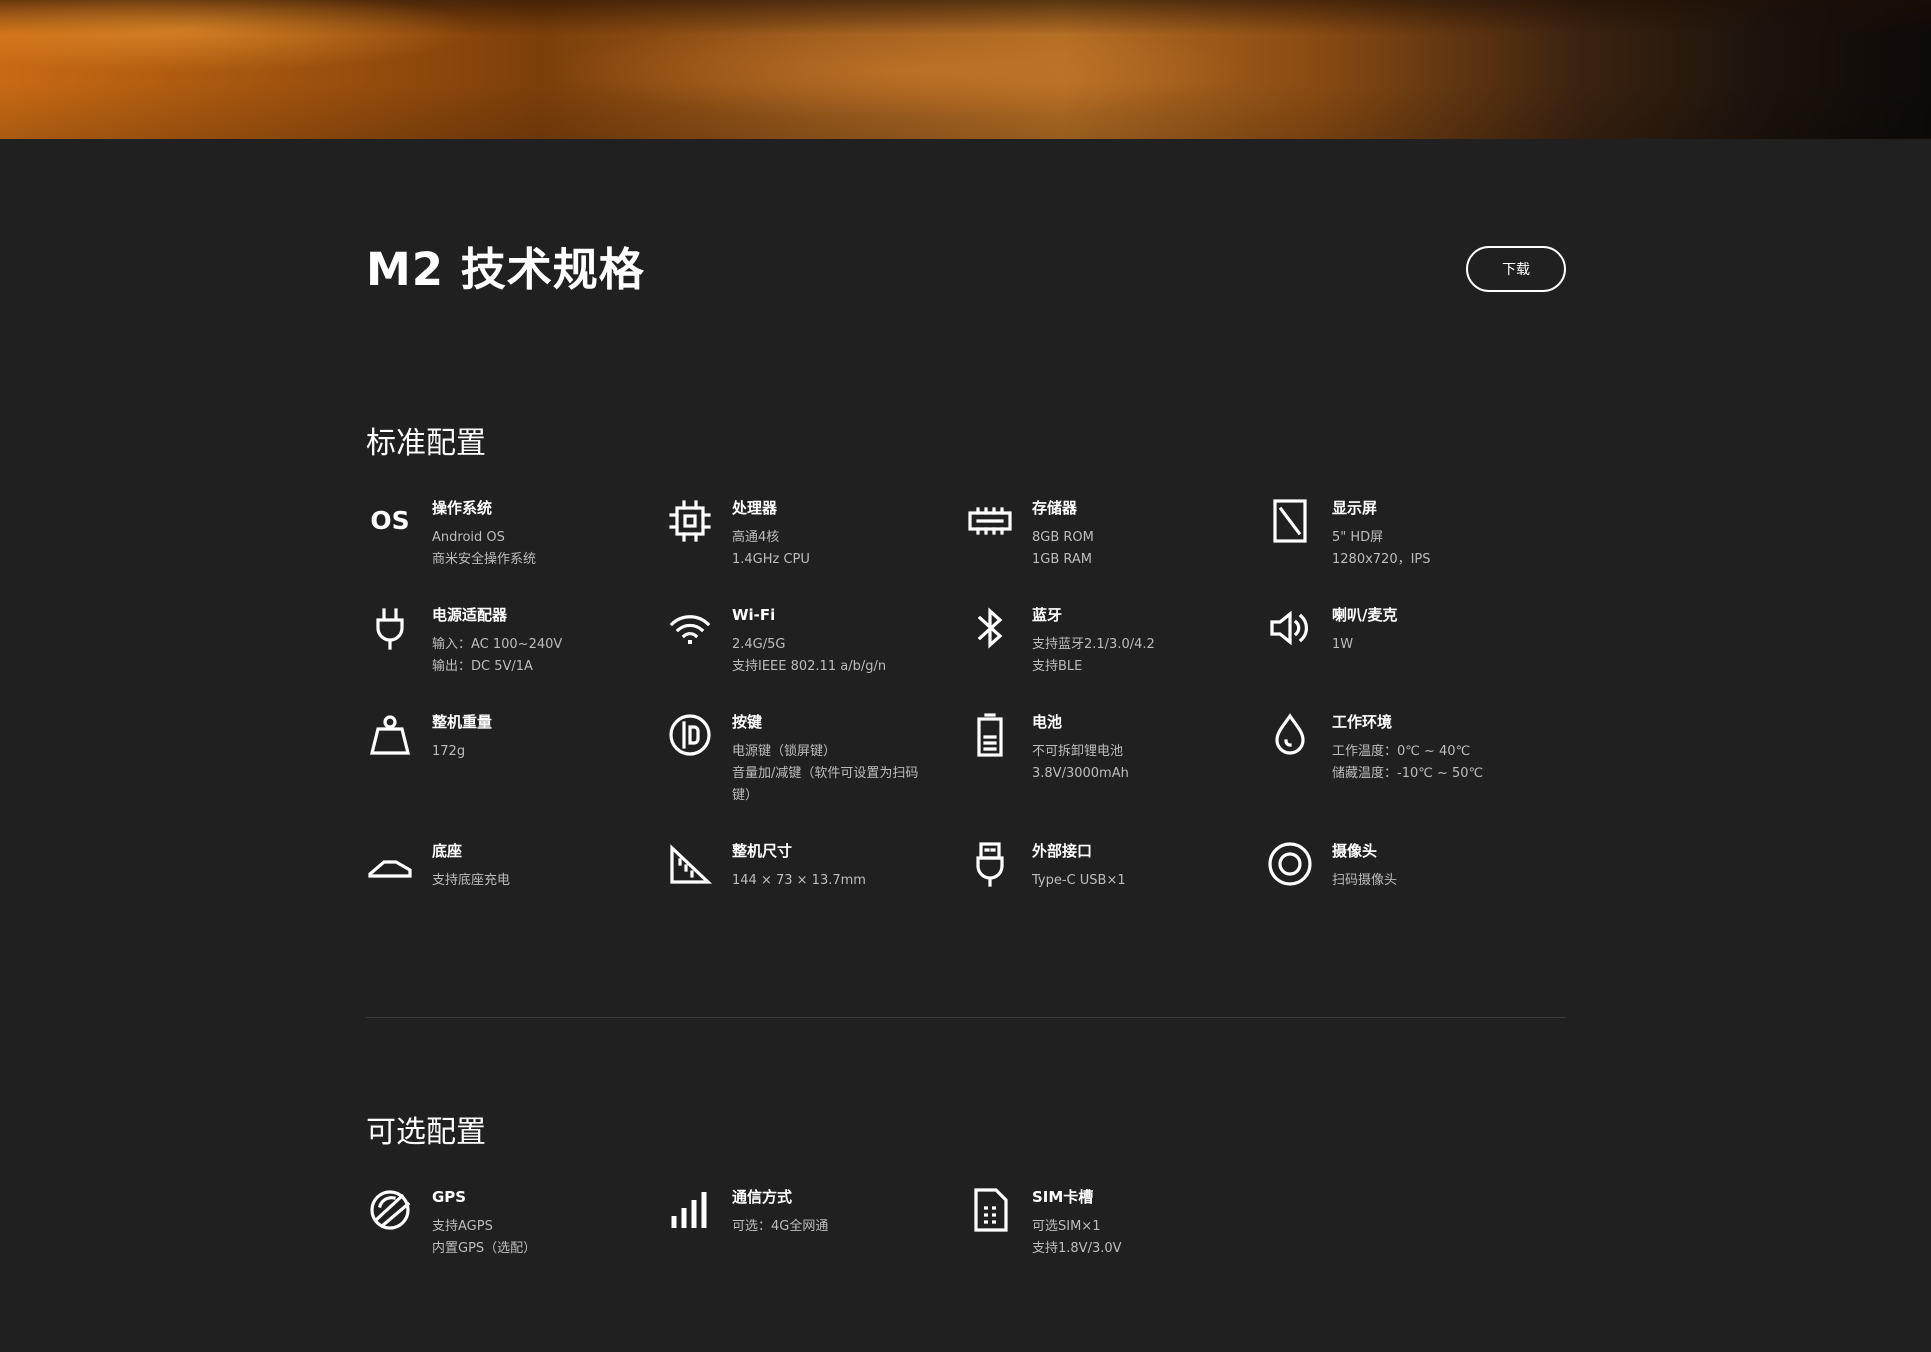 The height and width of the screenshot is (1352, 1931). Describe the element at coordinates (1047, 722) in the screenshot. I see `spec-name: 电池` at that location.